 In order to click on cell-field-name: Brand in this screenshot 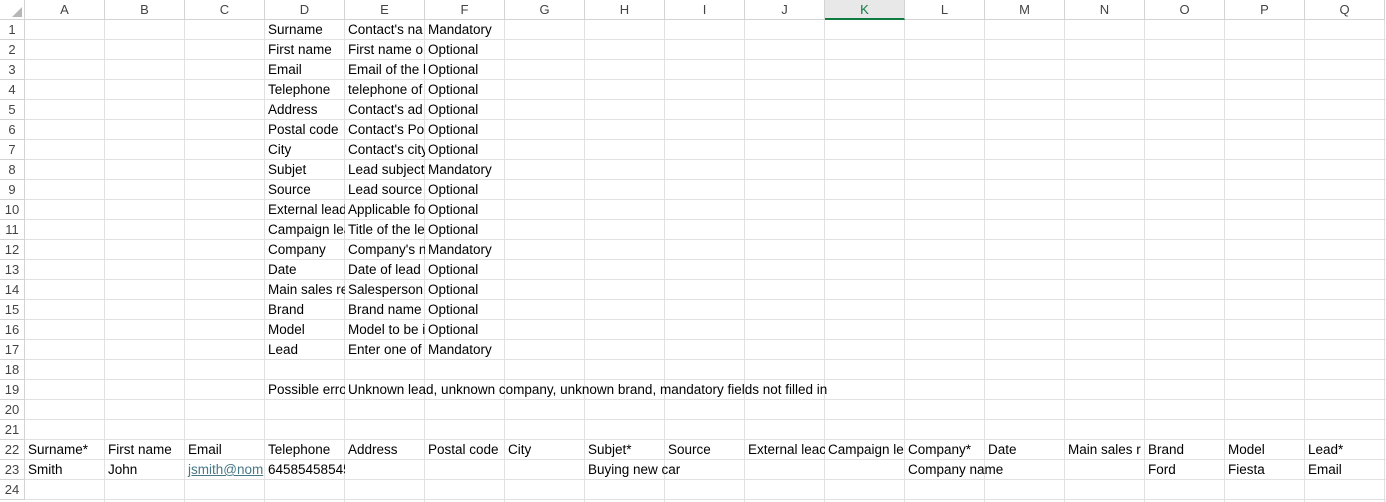, I will do `click(305, 310)`.